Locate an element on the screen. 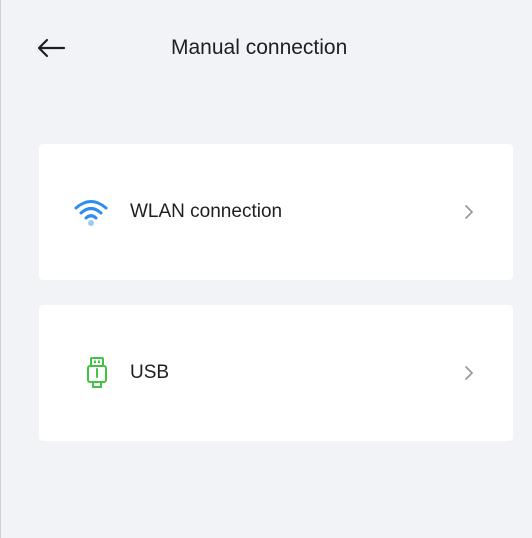 The height and width of the screenshot is (538, 532). back-button is located at coordinates (51, 48).